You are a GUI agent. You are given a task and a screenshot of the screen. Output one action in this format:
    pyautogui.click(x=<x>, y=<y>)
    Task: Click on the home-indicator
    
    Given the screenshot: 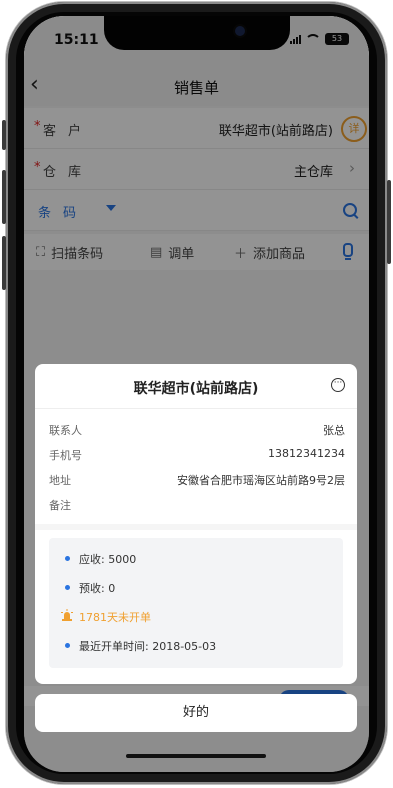 What is the action you would take?
    pyautogui.click(x=196, y=756)
    